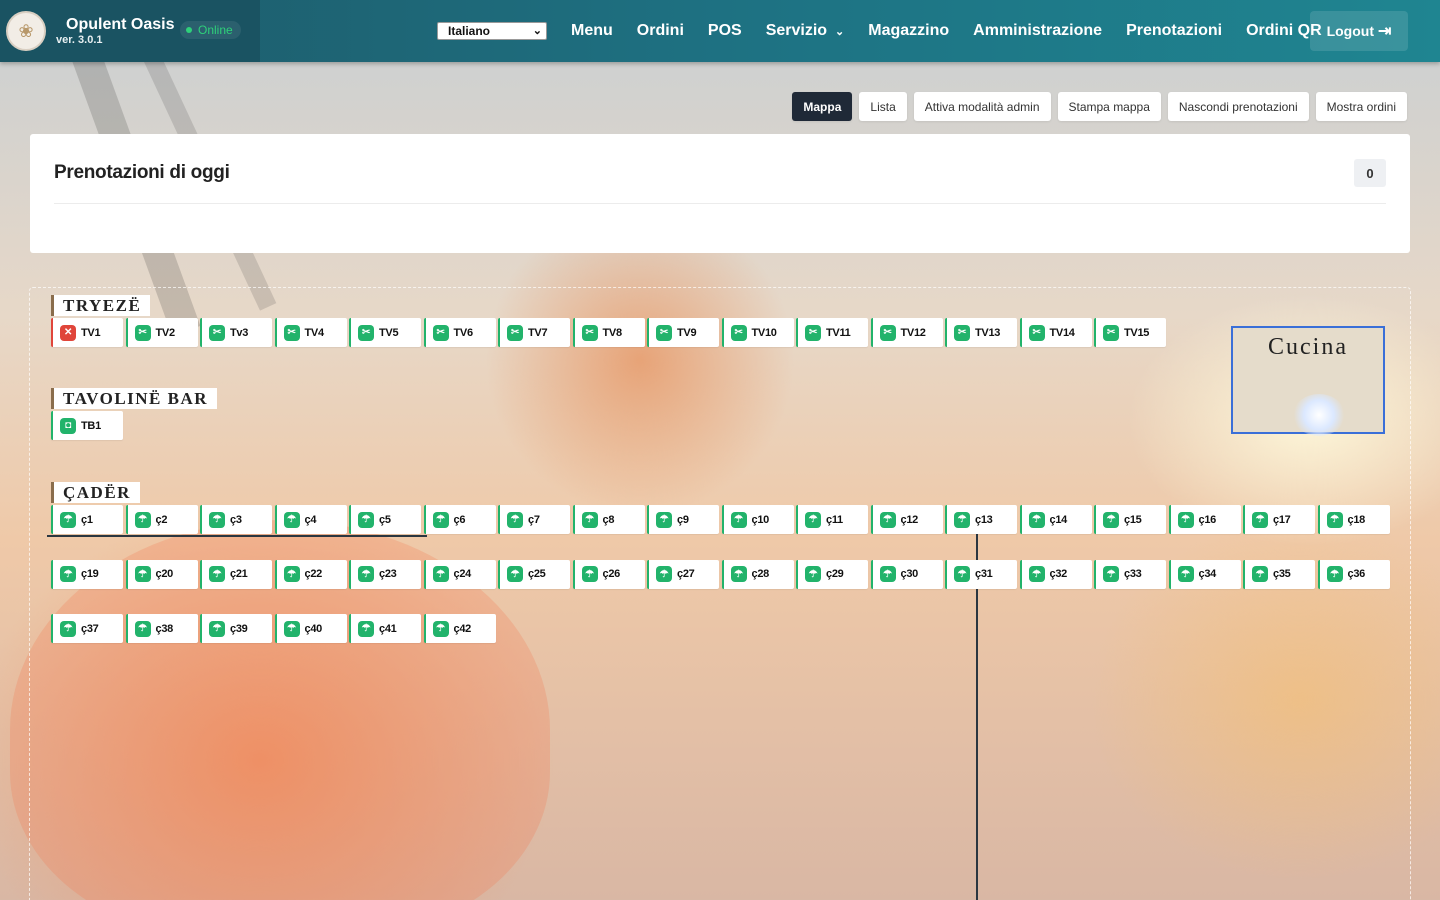 The height and width of the screenshot is (900, 1440). Describe the element at coordinates (492, 31) in the screenshot. I see `language-select: Italiano ⌄` at that location.